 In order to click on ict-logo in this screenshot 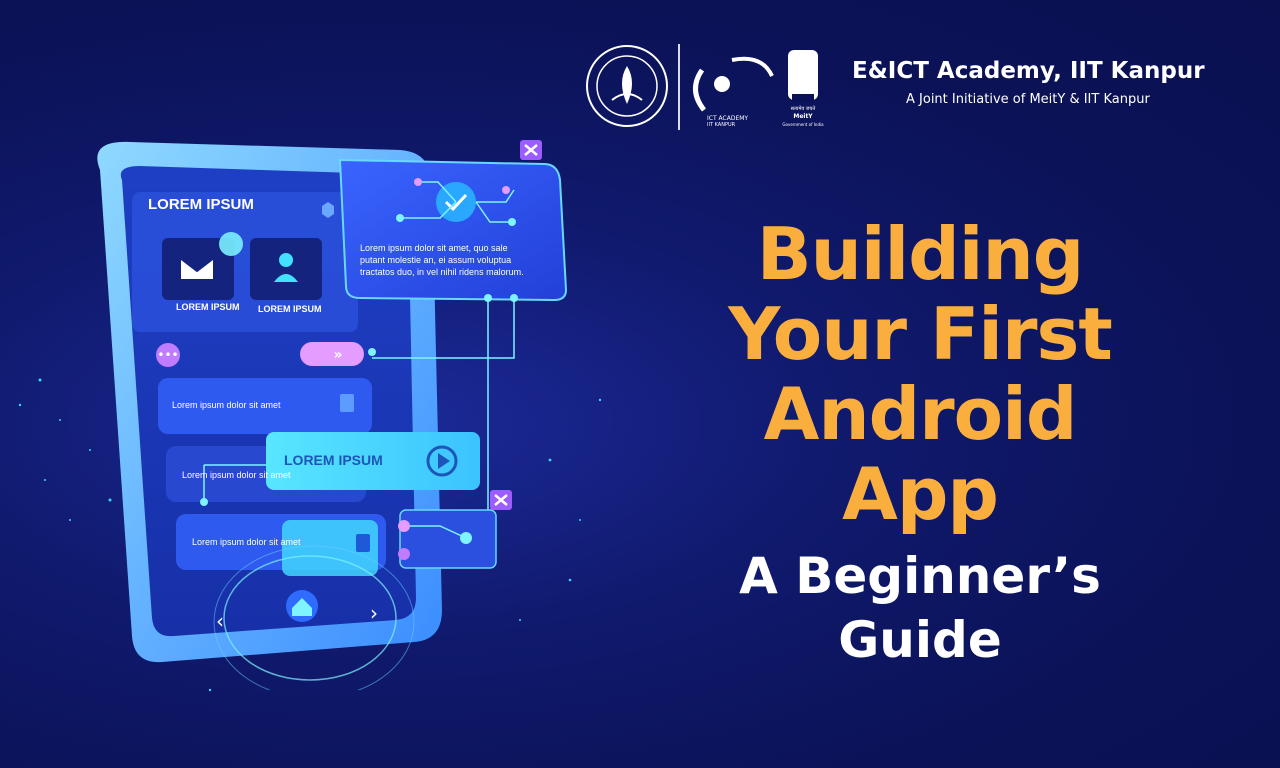, I will do `click(722, 84)`.